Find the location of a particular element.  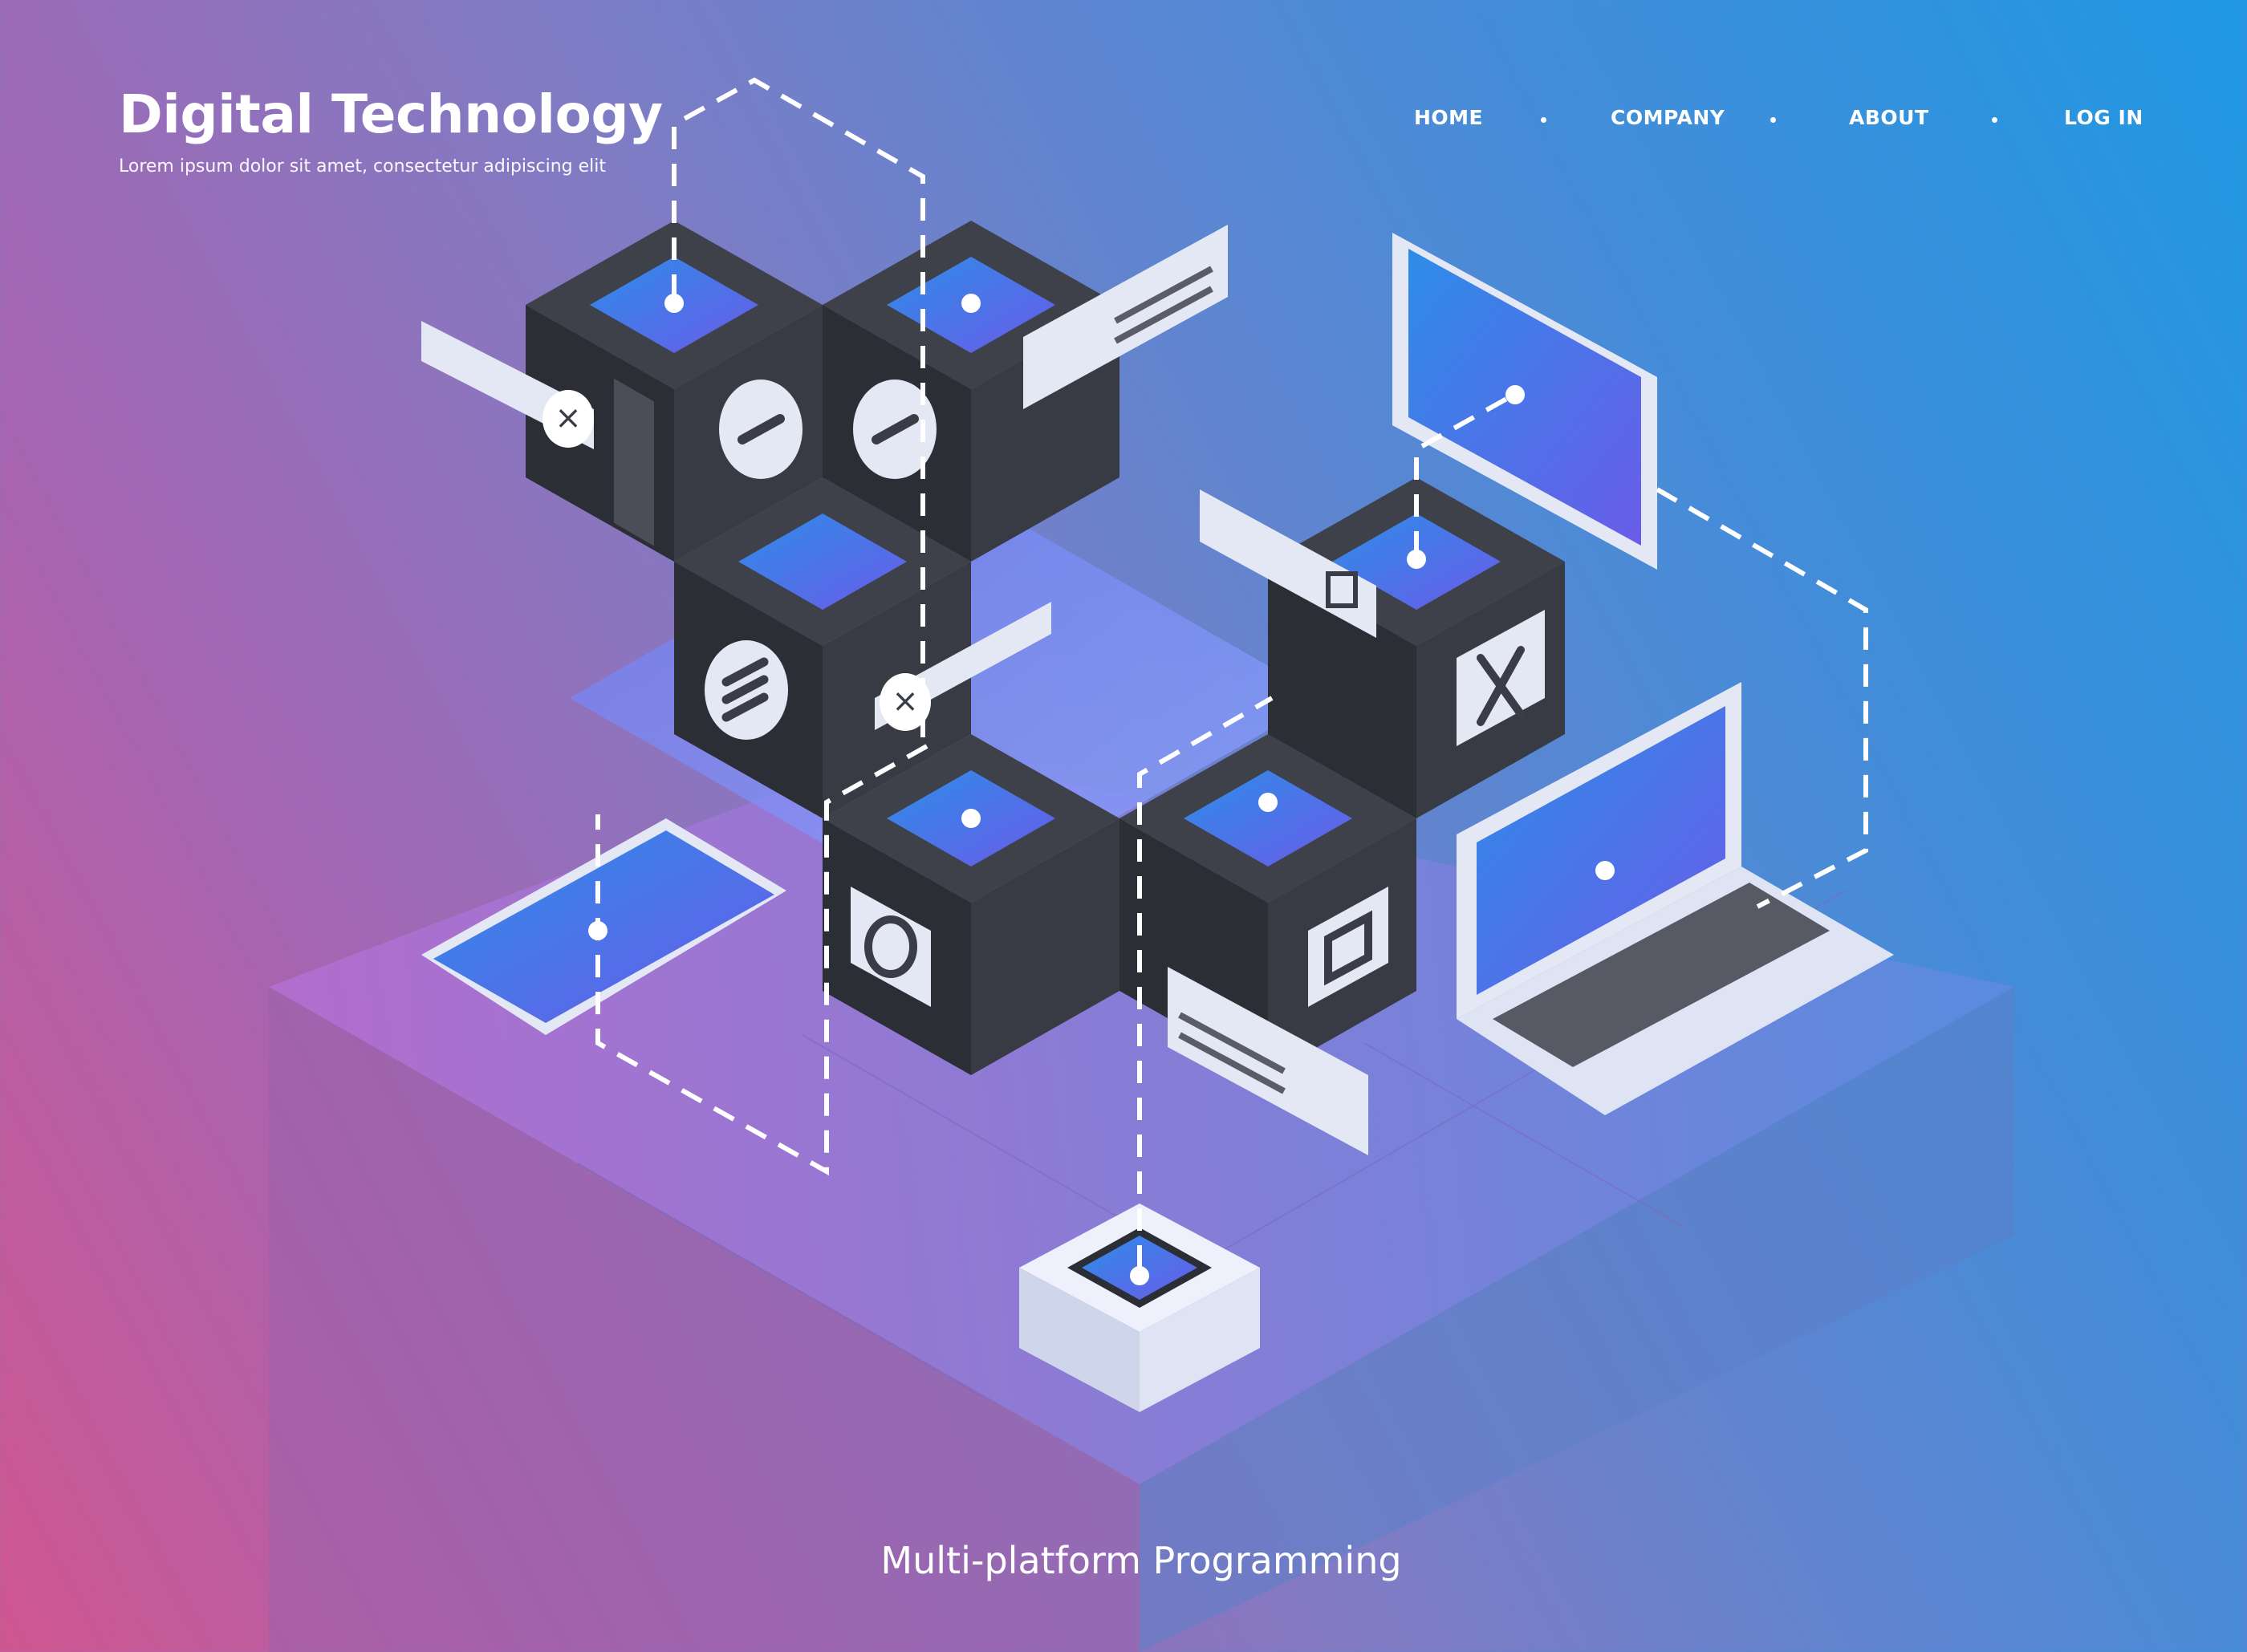

nav-home: HOME is located at coordinates (1448, 118).